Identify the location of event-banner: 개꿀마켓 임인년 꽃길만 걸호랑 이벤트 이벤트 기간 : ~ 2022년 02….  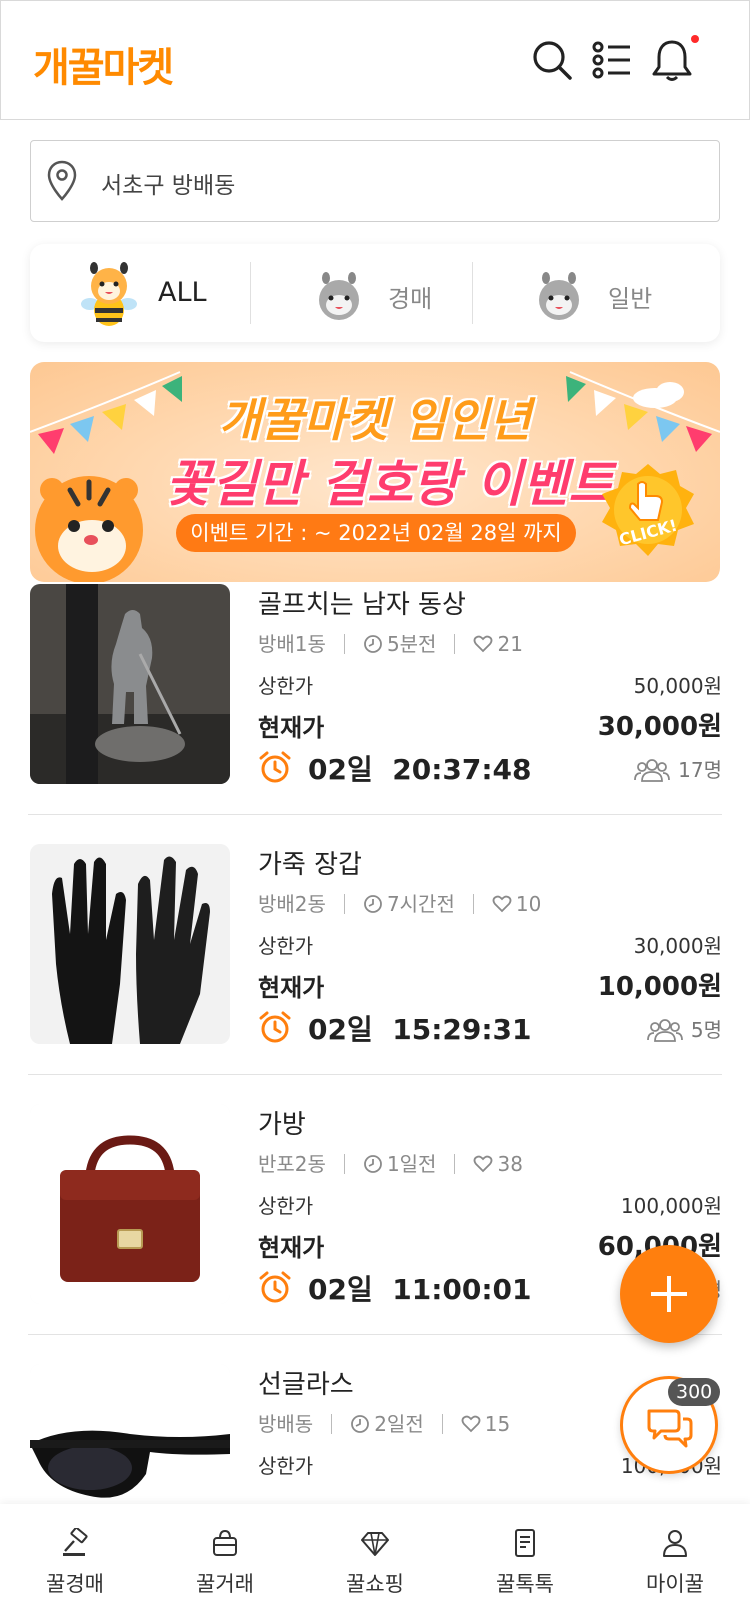
(375, 472).